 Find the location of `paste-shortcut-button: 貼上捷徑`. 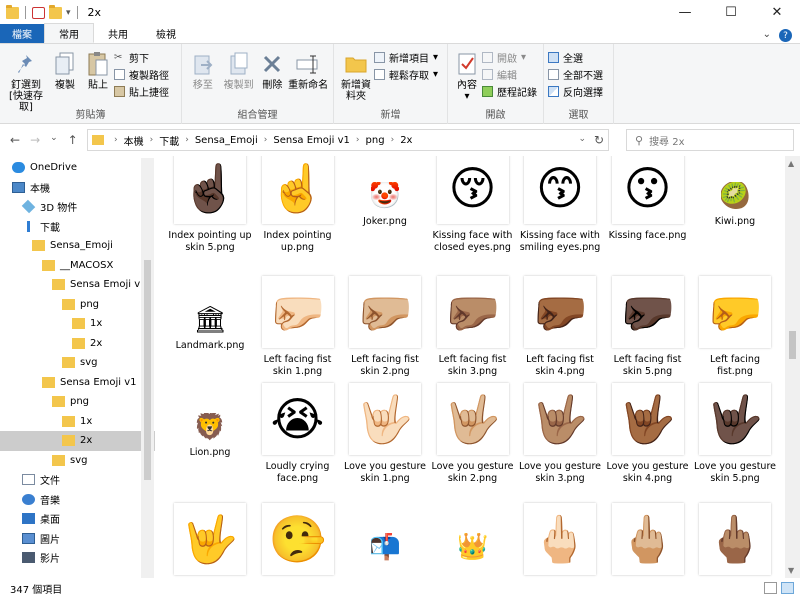

paste-shortcut-button: 貼上捷徑 is located at coordinates (141, 91).